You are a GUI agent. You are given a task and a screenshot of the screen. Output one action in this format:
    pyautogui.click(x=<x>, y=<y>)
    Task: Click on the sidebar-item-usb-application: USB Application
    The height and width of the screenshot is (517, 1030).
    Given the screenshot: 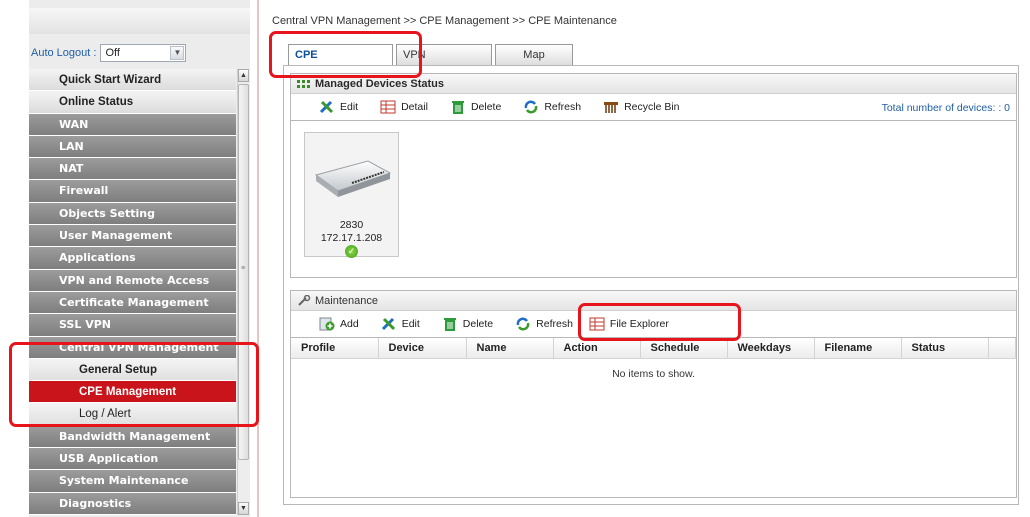 What is the action you would take?
    pyautogui.click(x=132, y=459)
    